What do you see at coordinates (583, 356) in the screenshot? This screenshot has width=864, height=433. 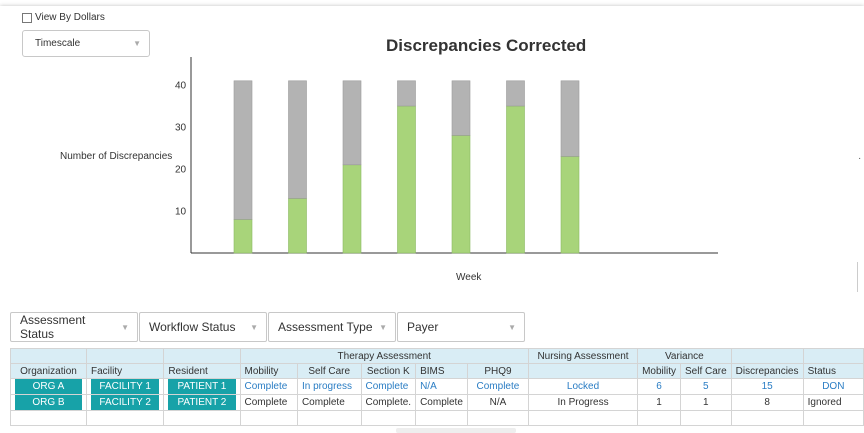 I see `nursing-assessment-header: Nursing Assessment` at bounding box center [583, 356].